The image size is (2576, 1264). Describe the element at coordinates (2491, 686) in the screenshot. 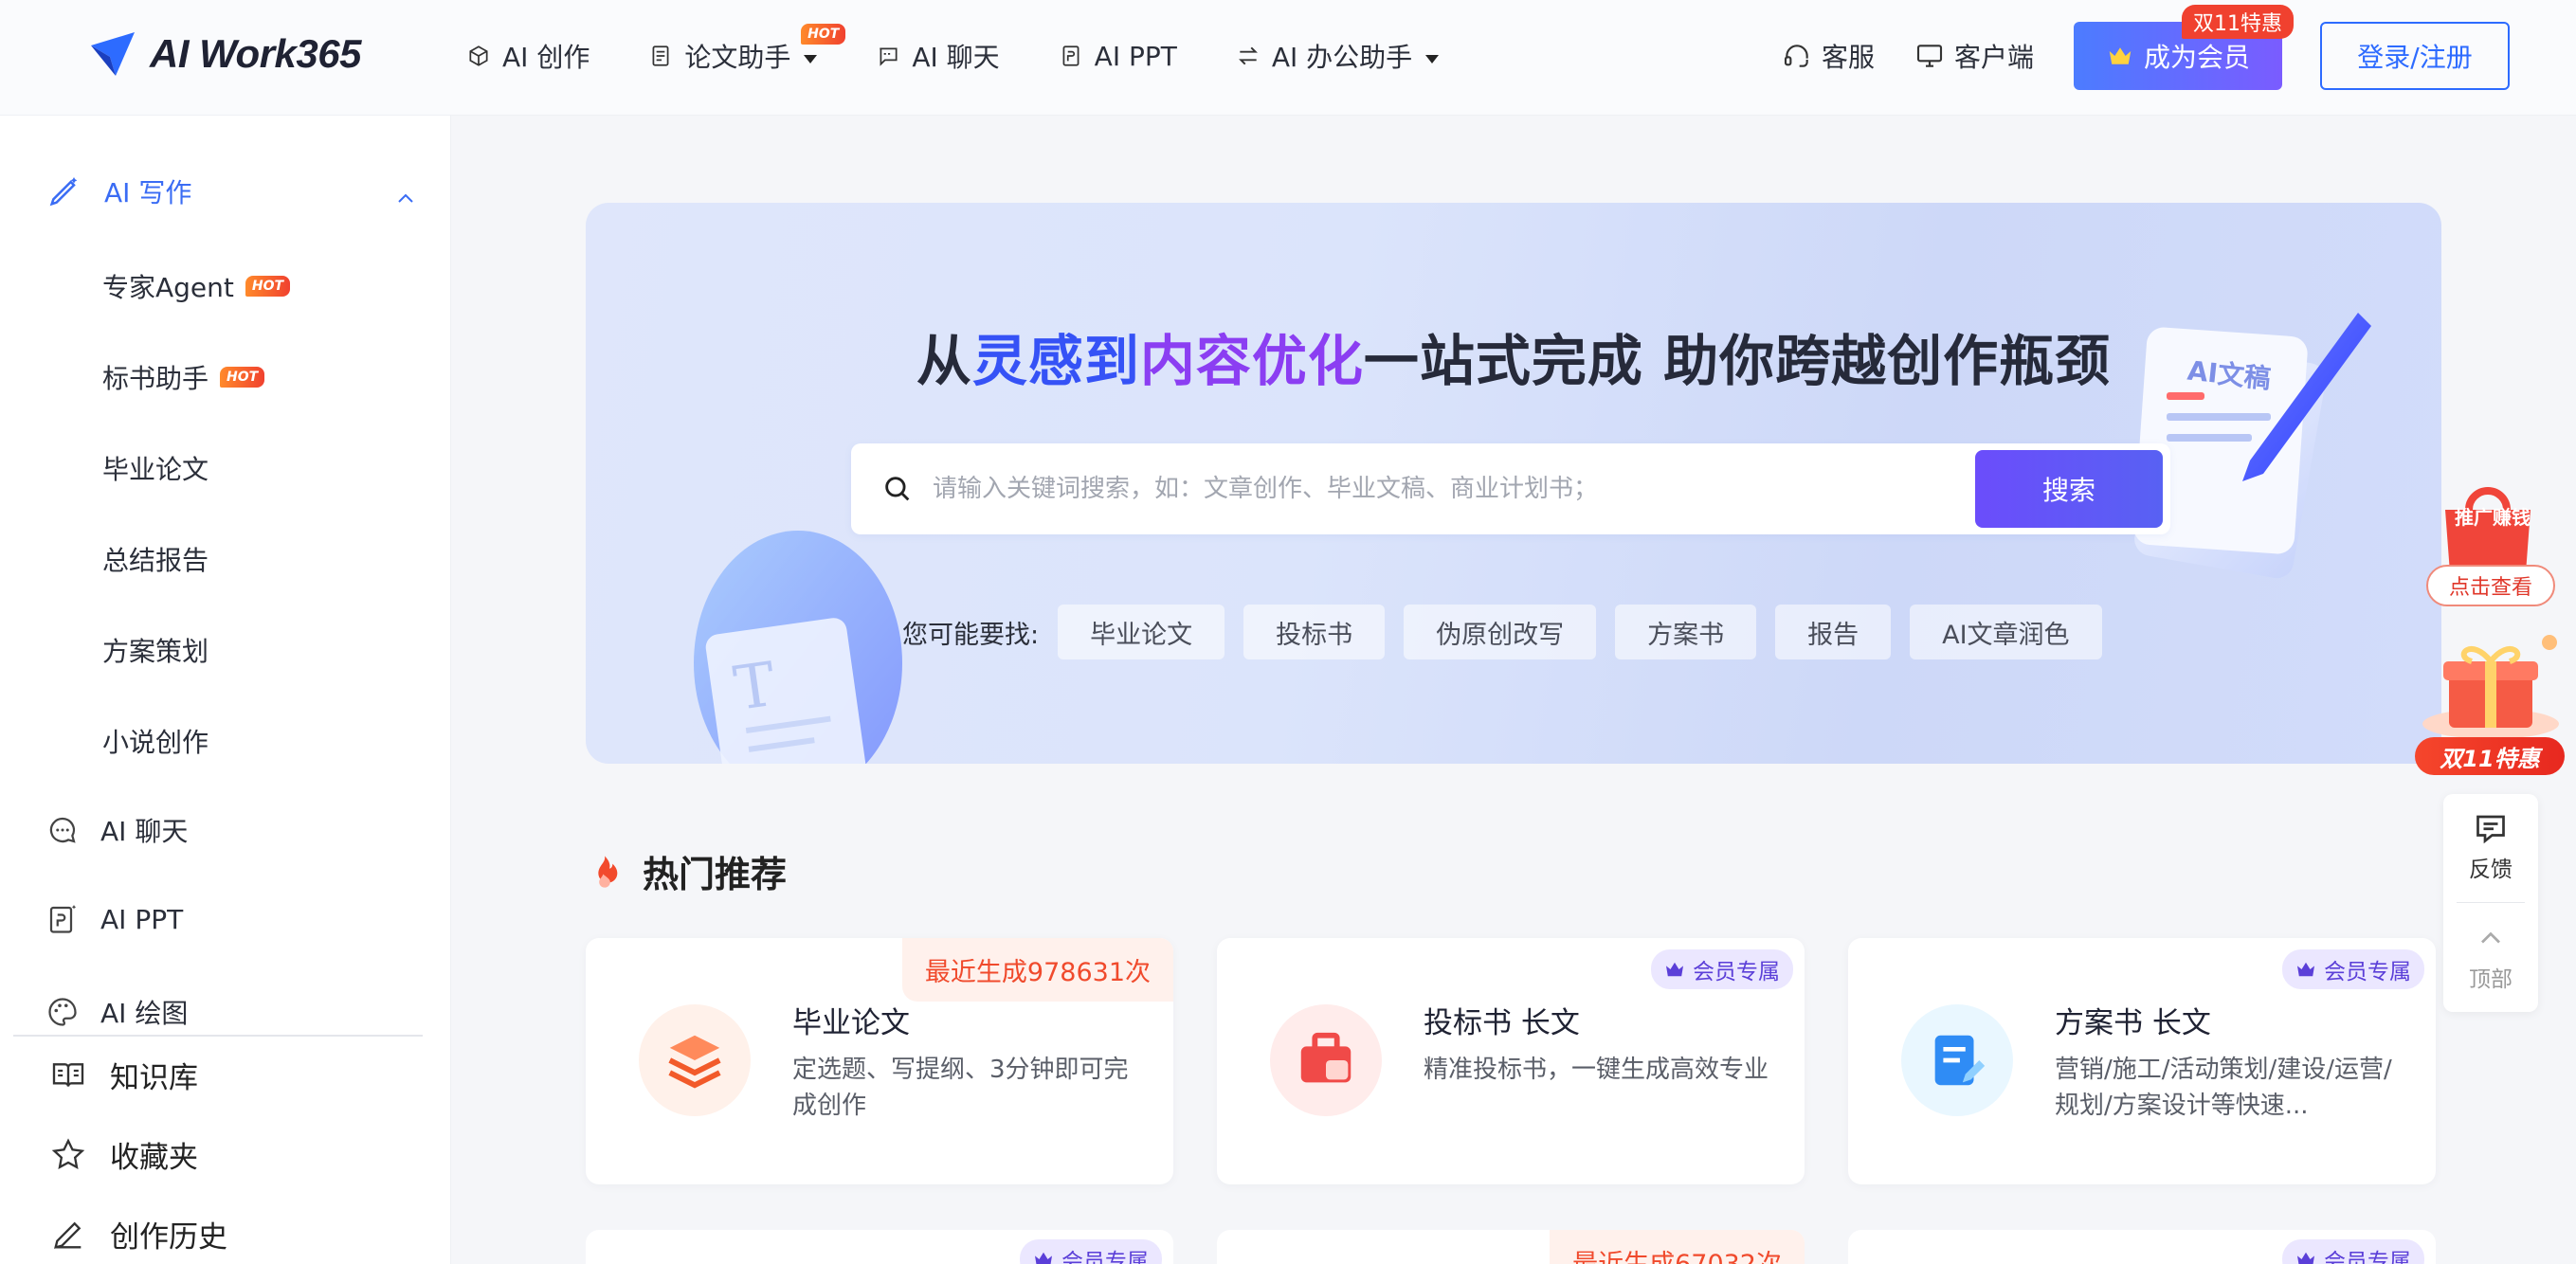

I see `gift-box-icon` at that location.